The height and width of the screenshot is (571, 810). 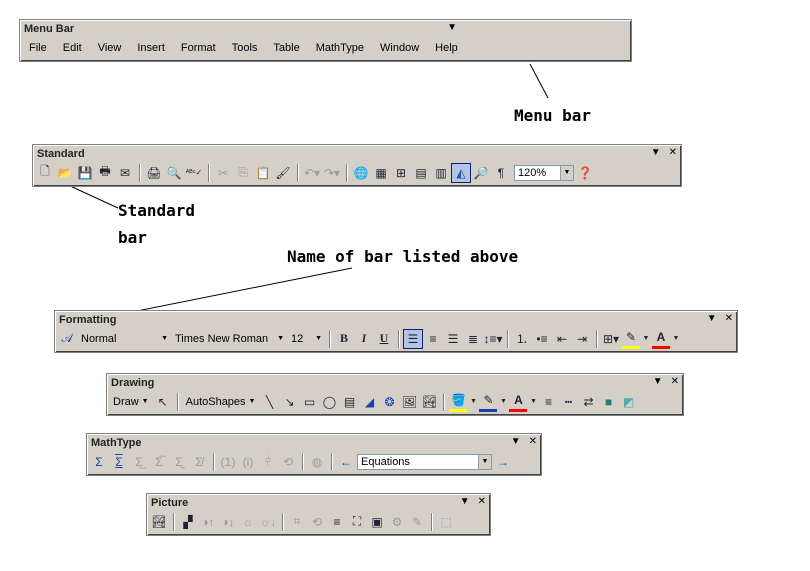 What do you see at coordinates (441, 173) in the screenshot?
I see `columns-icon: ▥` at bounding box center [441, 173].